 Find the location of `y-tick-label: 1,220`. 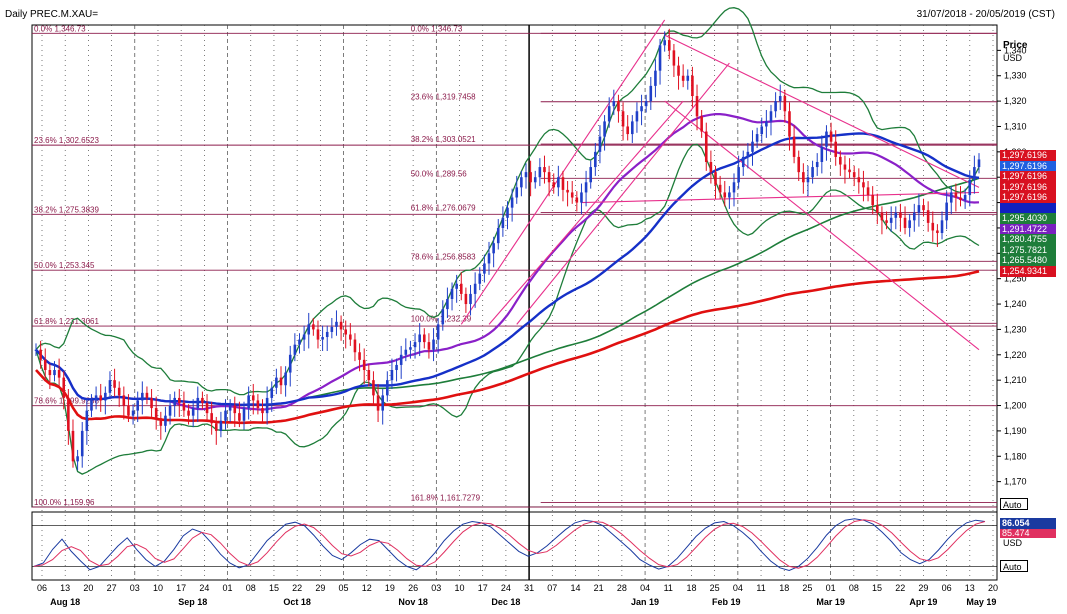

y-tick-label: 1,220 is located at coordinates (1015, 355).